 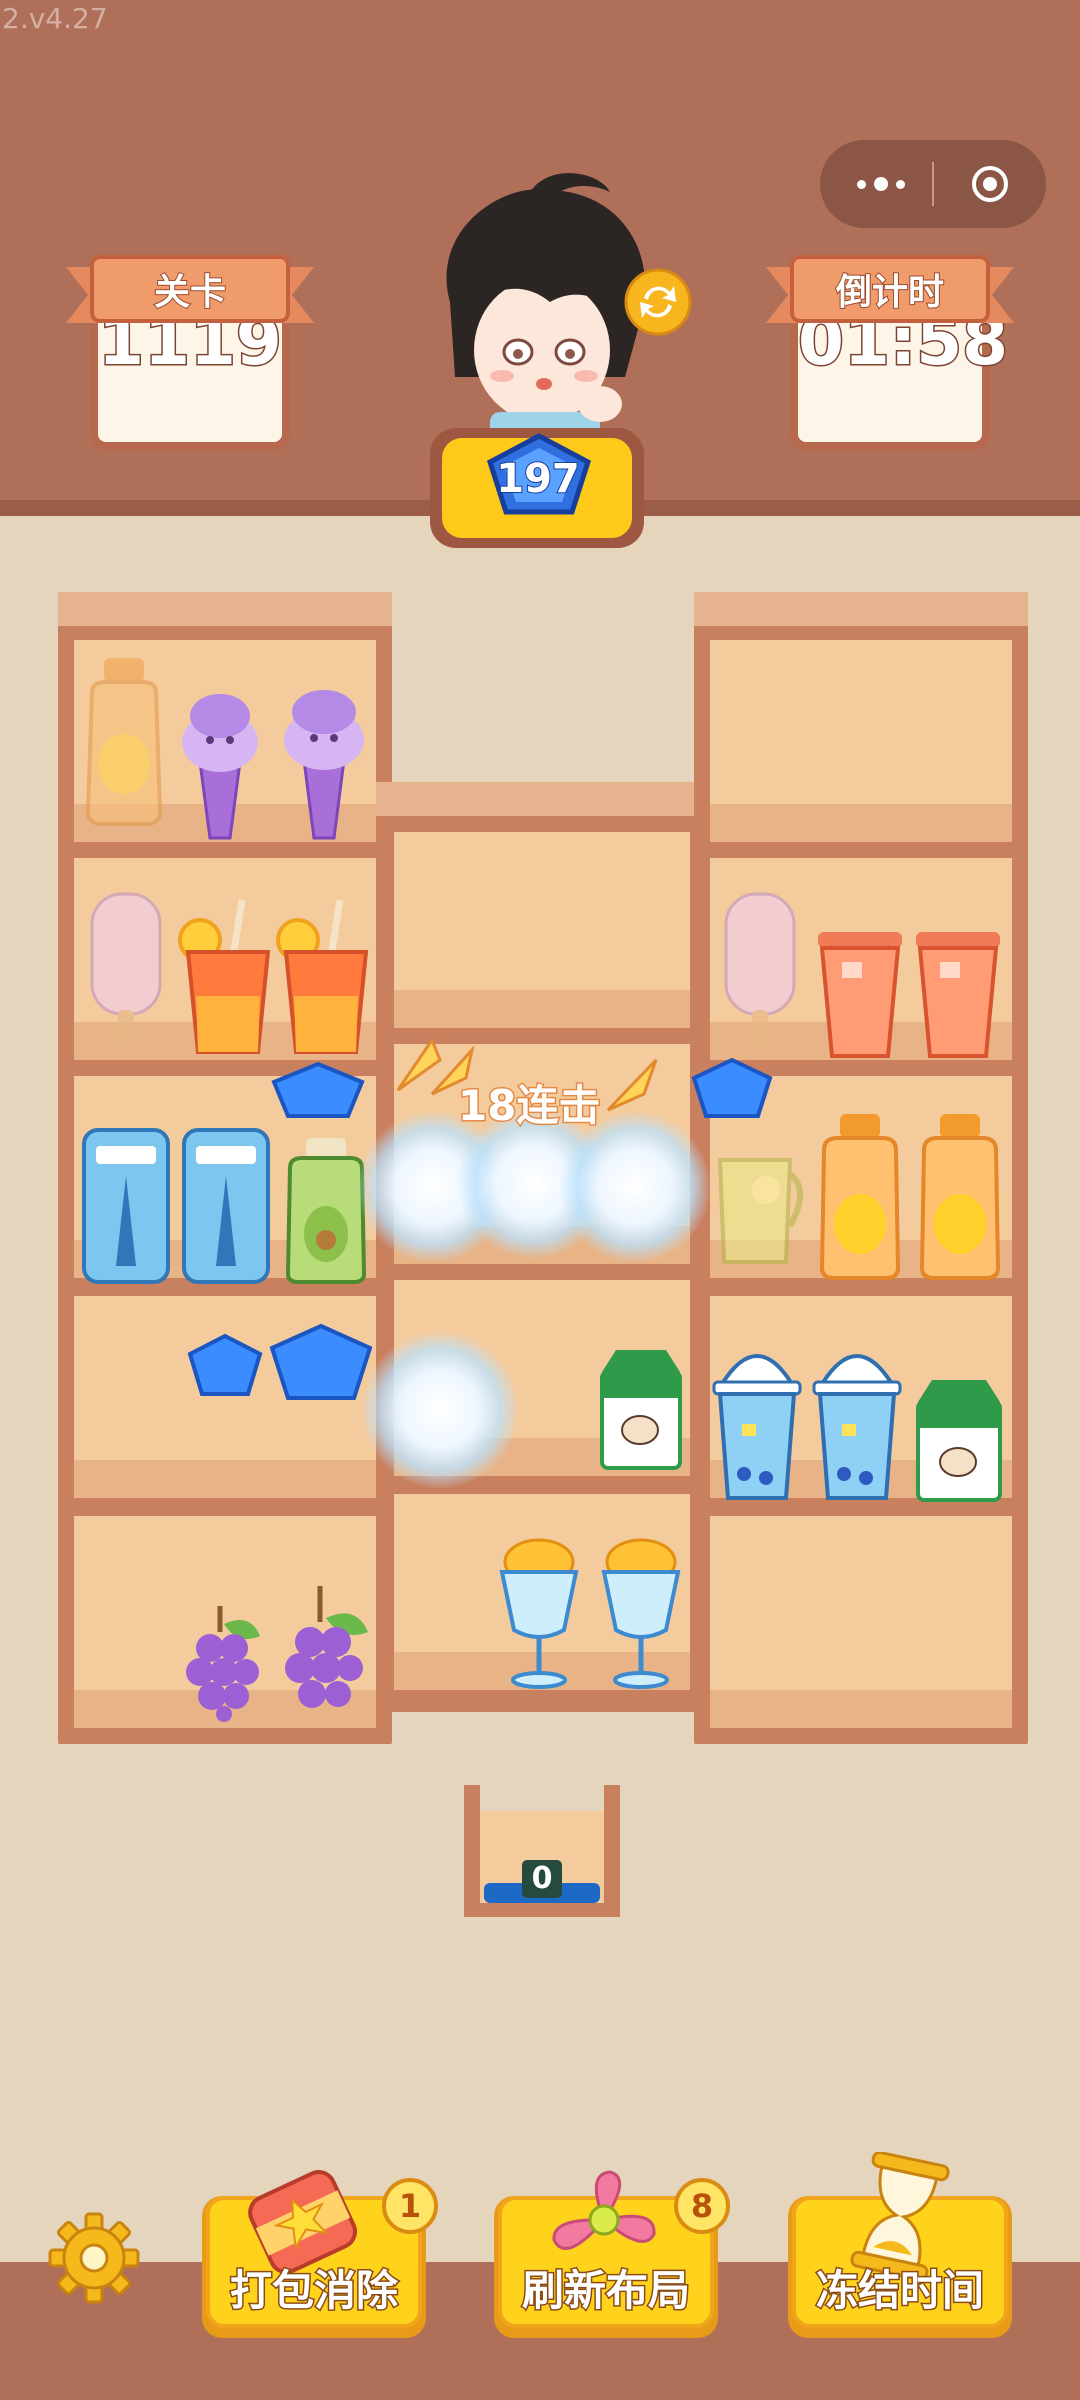 What do you see at coordinates (528, 1106) in the screenshot?
I see `combo-counter: 18连击` at bounding box center [528, 1106].